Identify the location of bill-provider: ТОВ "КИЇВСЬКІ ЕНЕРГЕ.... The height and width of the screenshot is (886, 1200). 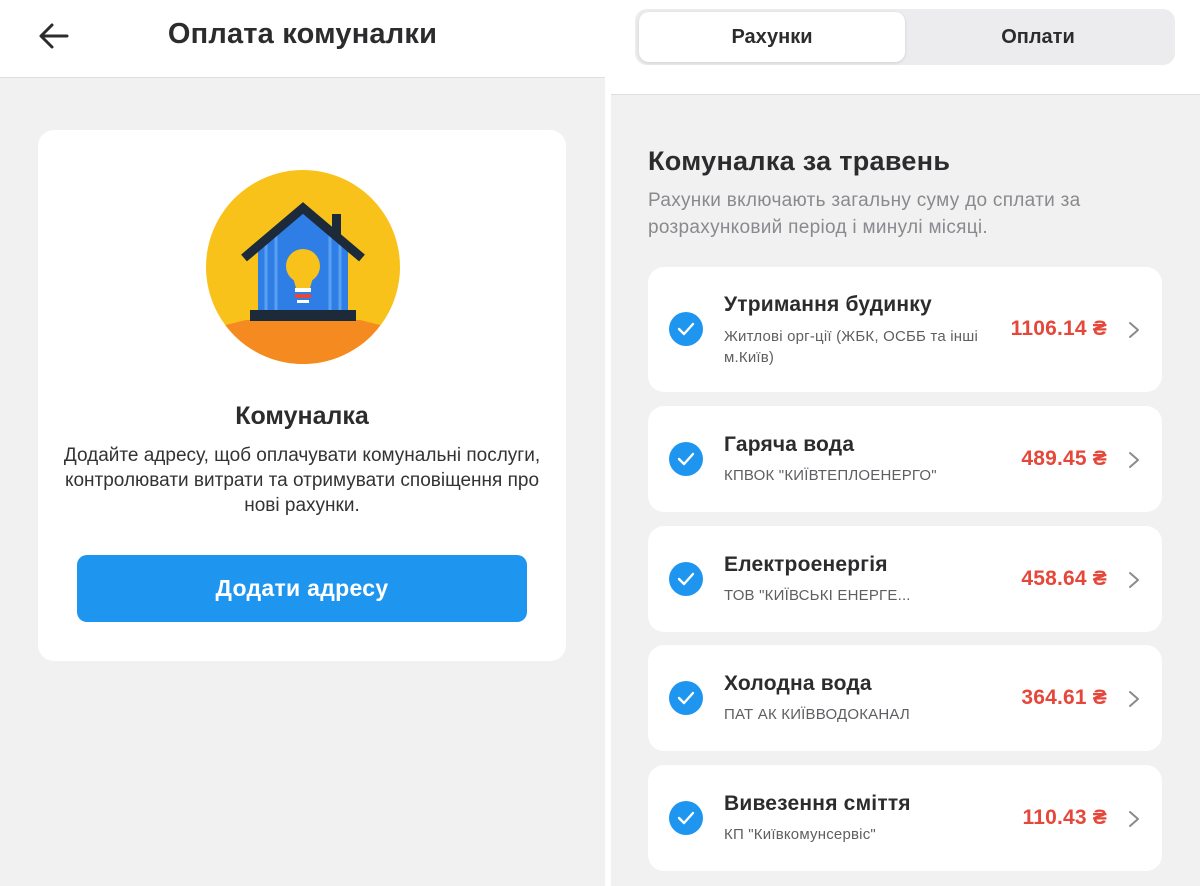
(817, 595).